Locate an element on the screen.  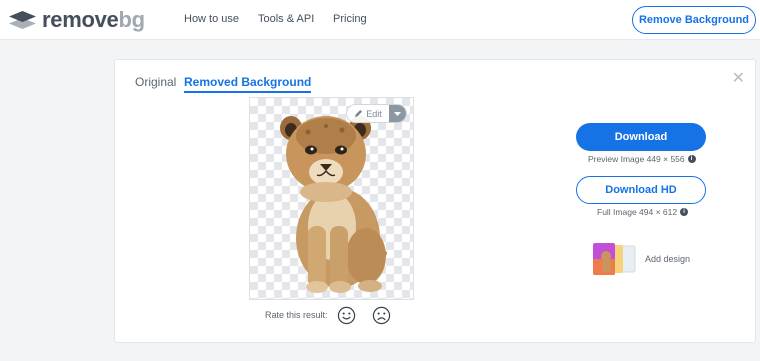
rate-prompt: Rate this result: is located at coordinates (296, 315).